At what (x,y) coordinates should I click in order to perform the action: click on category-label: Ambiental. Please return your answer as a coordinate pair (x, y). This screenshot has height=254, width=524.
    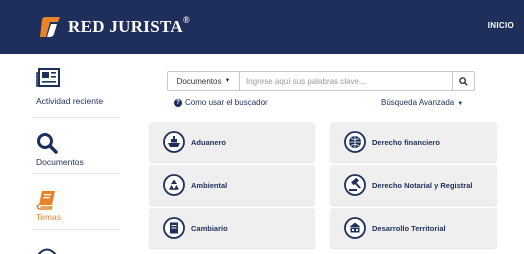
    Looking at the image, I should click on (209, 185).